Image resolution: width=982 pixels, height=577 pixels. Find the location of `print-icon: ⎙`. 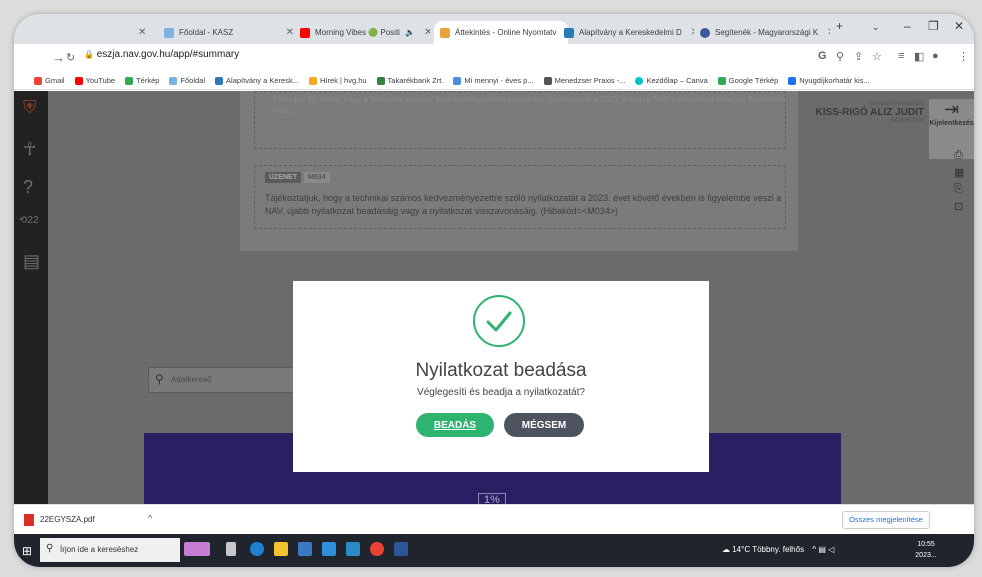

print-icon: ⎙ is located at coordinates (961, 155).